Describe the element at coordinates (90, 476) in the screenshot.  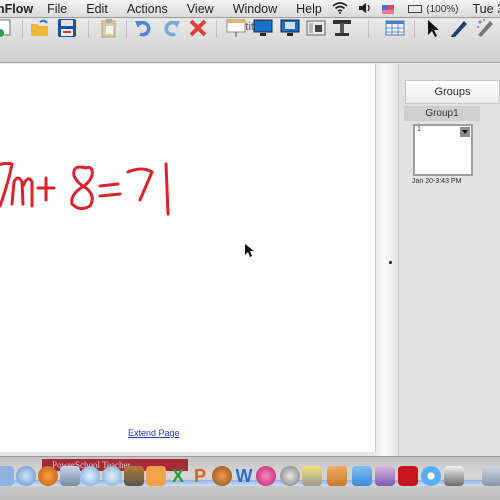
I see `ichat-icon` at that location.